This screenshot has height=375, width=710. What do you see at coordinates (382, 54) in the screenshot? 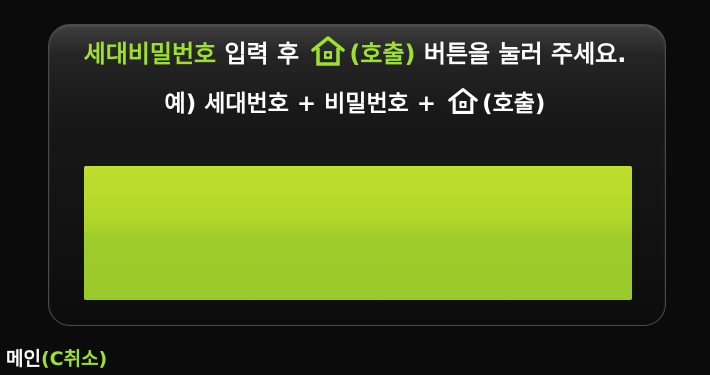
I see `call-label: (호출)` at bounding box center [382, 54].